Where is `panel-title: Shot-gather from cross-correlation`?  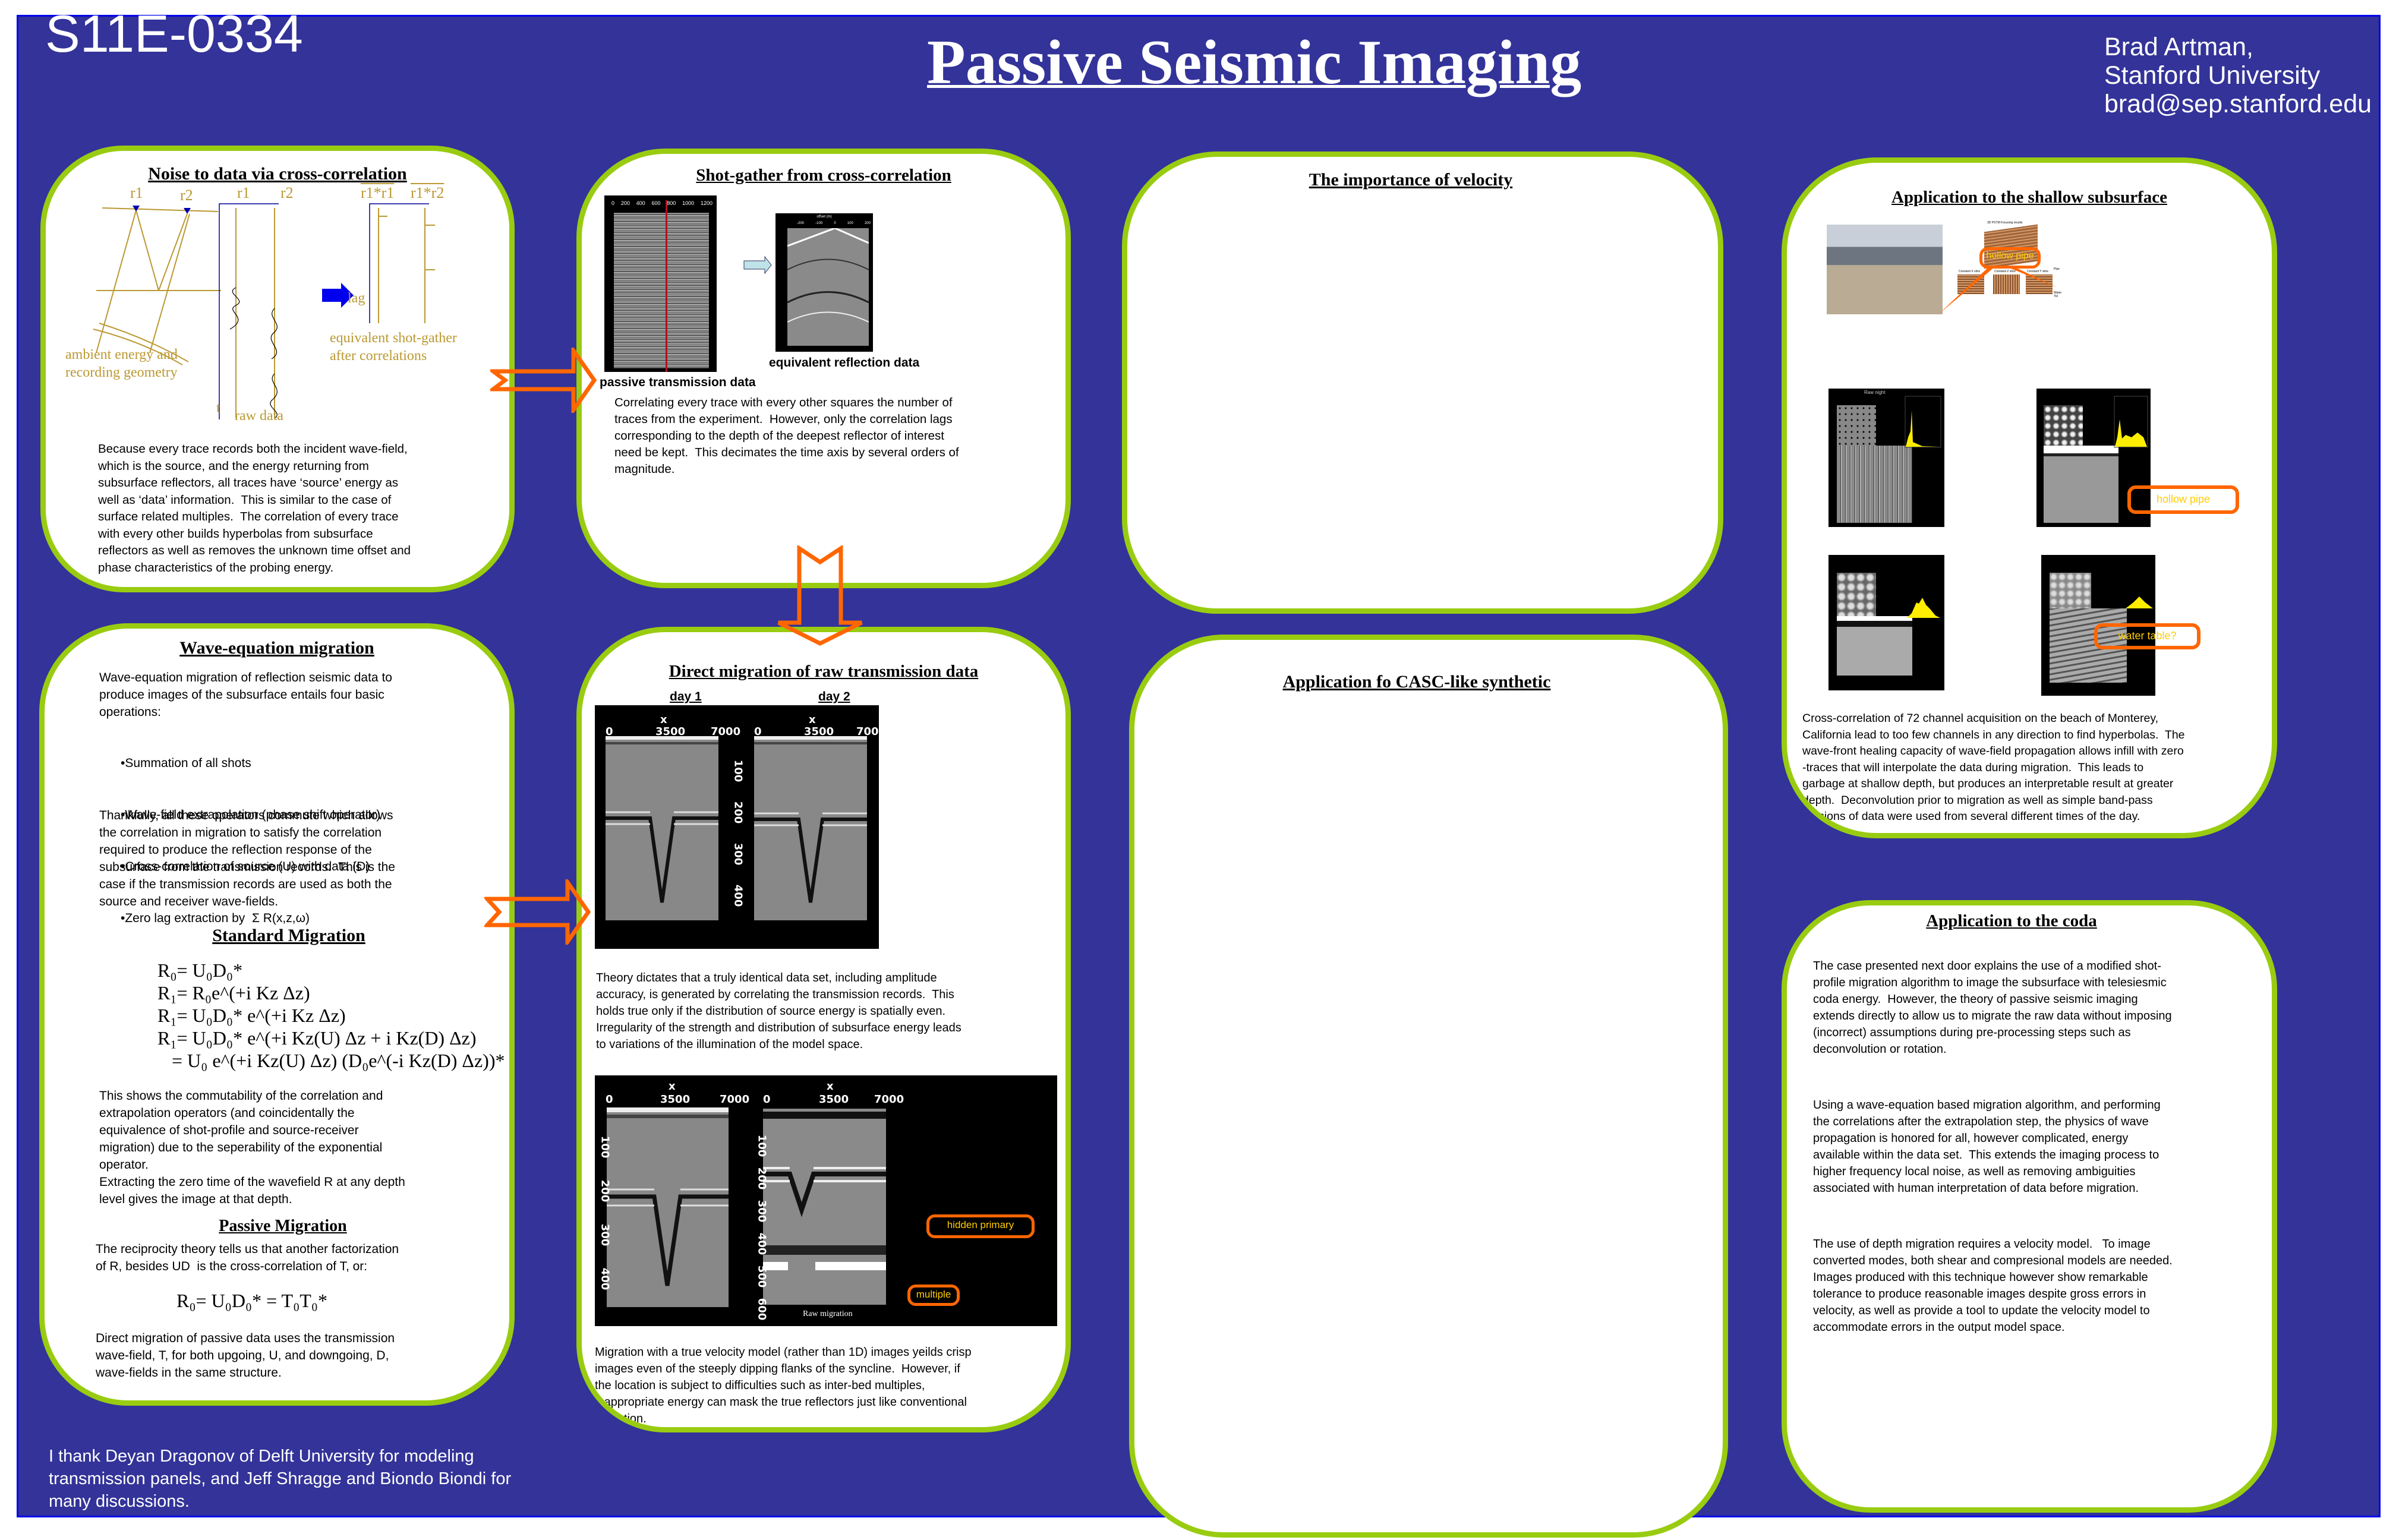
panel-title: Shot-gather from cross-correlation is located at coordinates (823, 175).